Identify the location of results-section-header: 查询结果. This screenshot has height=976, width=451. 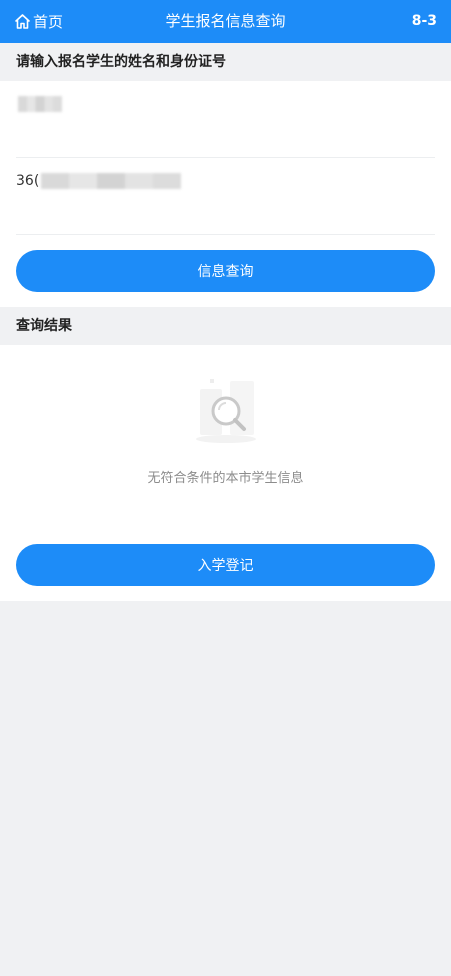
(225, 326).